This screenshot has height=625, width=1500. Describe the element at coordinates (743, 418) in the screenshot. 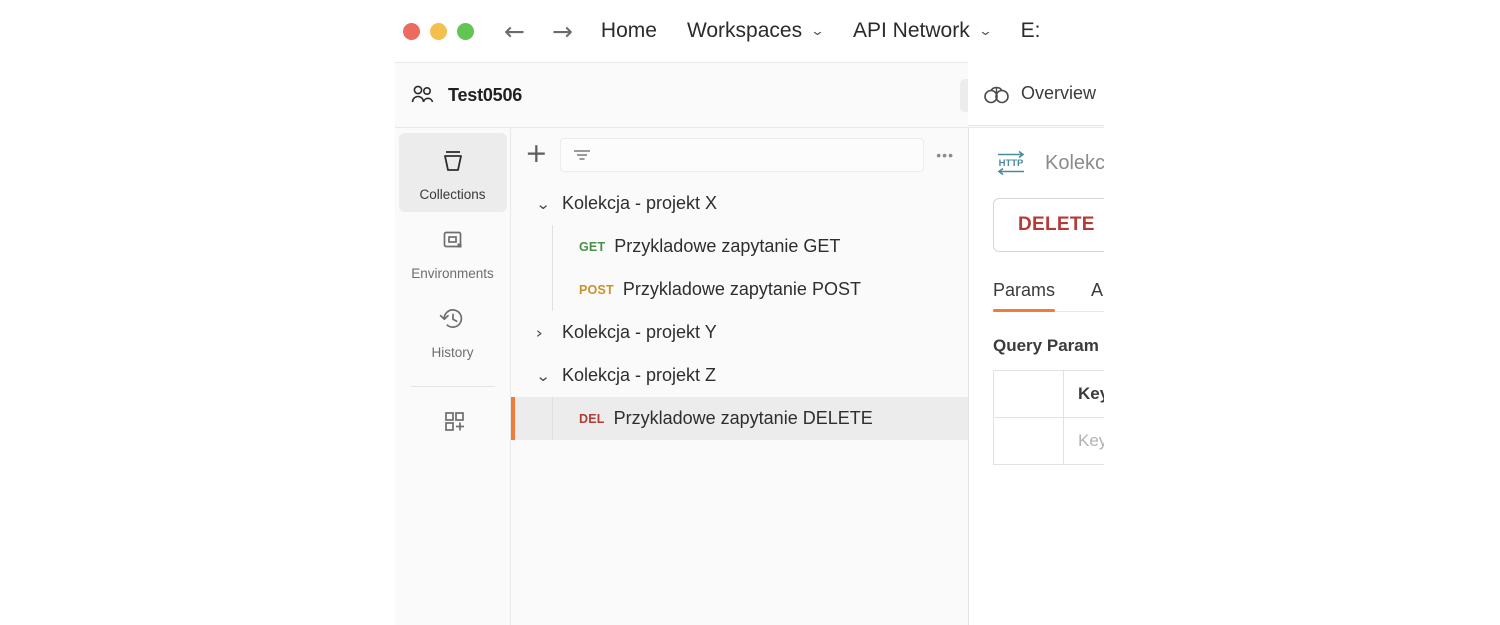

I see `tree-request-label: Przykladowe zapytanie DELETE` at that location.